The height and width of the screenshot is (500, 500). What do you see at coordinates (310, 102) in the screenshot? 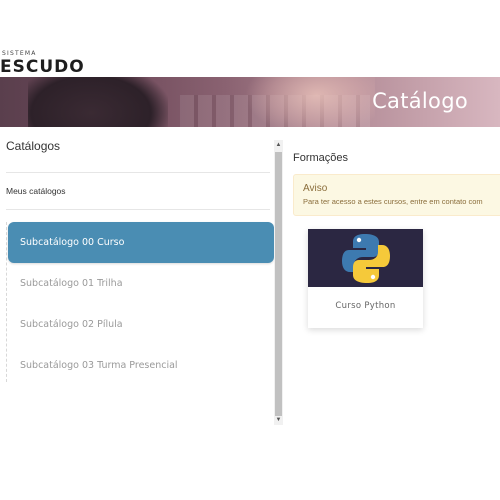
I see `banner-hand-image` at bounding box center [310, 102].